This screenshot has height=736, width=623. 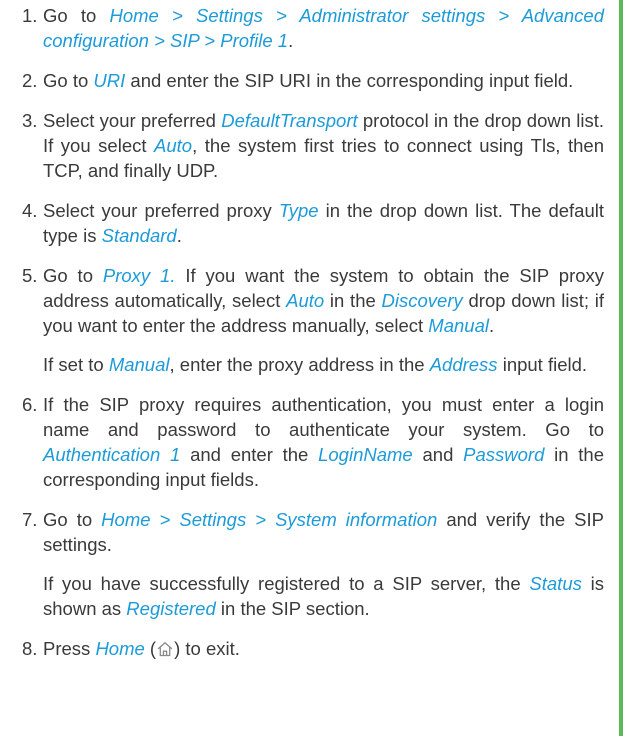 I want to click on step-paragraph: Press Home ( ) to exit., so click(x=323, y=648).